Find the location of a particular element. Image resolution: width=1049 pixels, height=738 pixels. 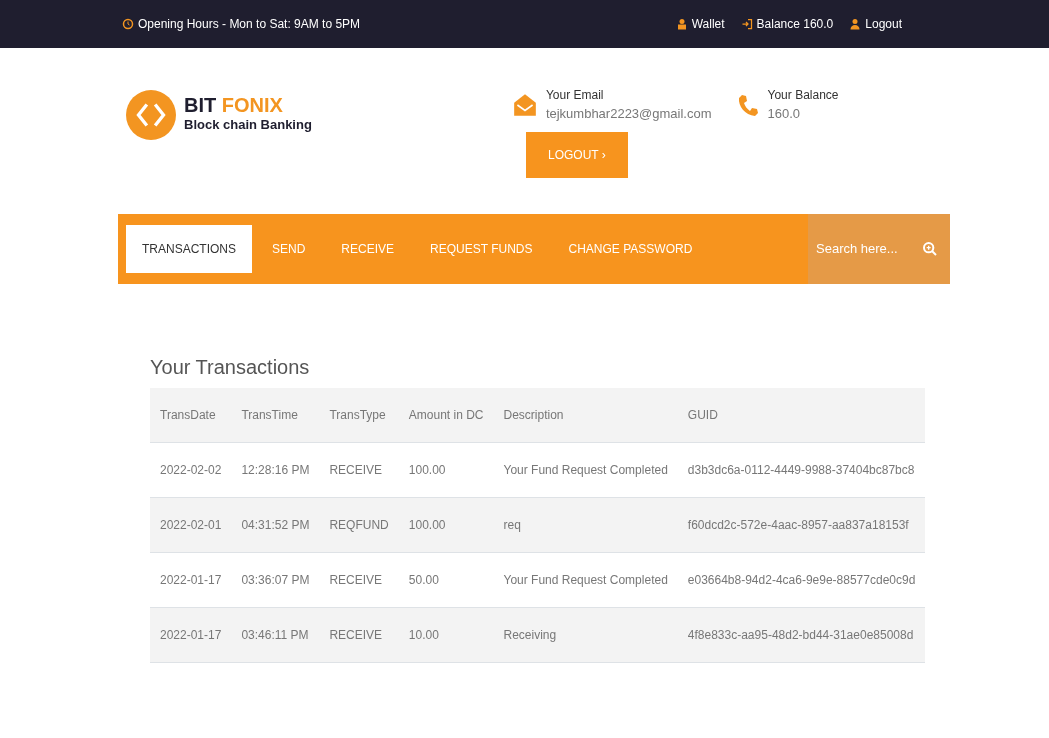

table-cell: 4f8e833c-aa95-48d2-bd44-31ae0e85008d is located at coordinates (801, 635).